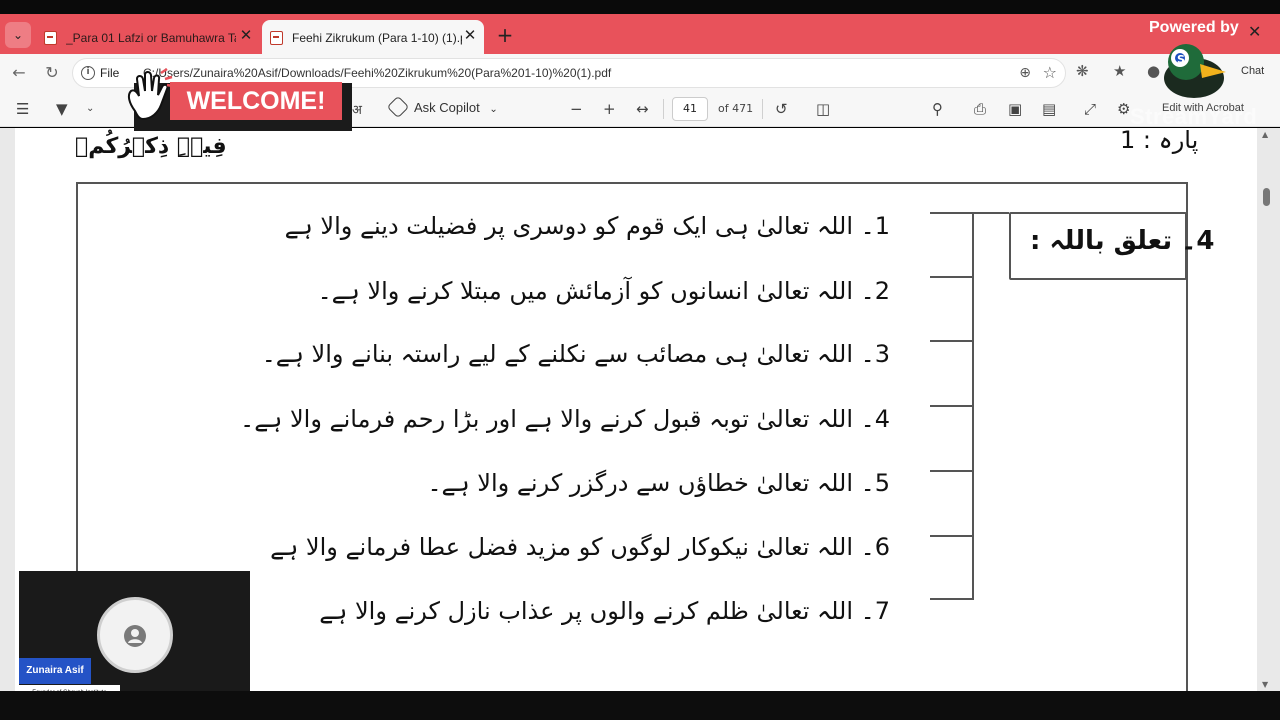  I want to click on chat-button: Chat, so click(1252, 71).